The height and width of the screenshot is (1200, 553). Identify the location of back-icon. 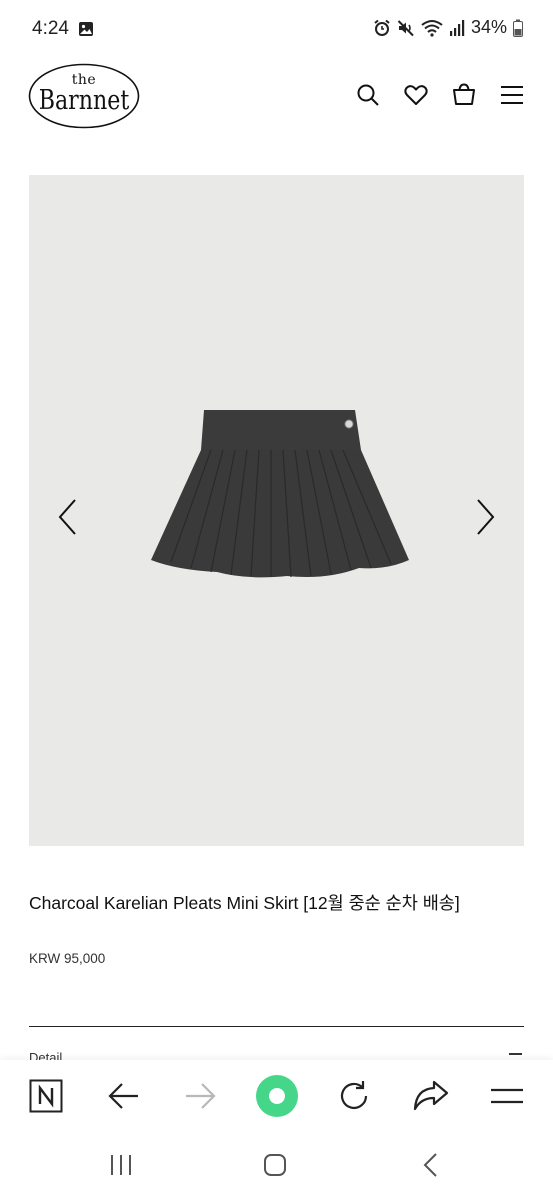
(431, 1165).